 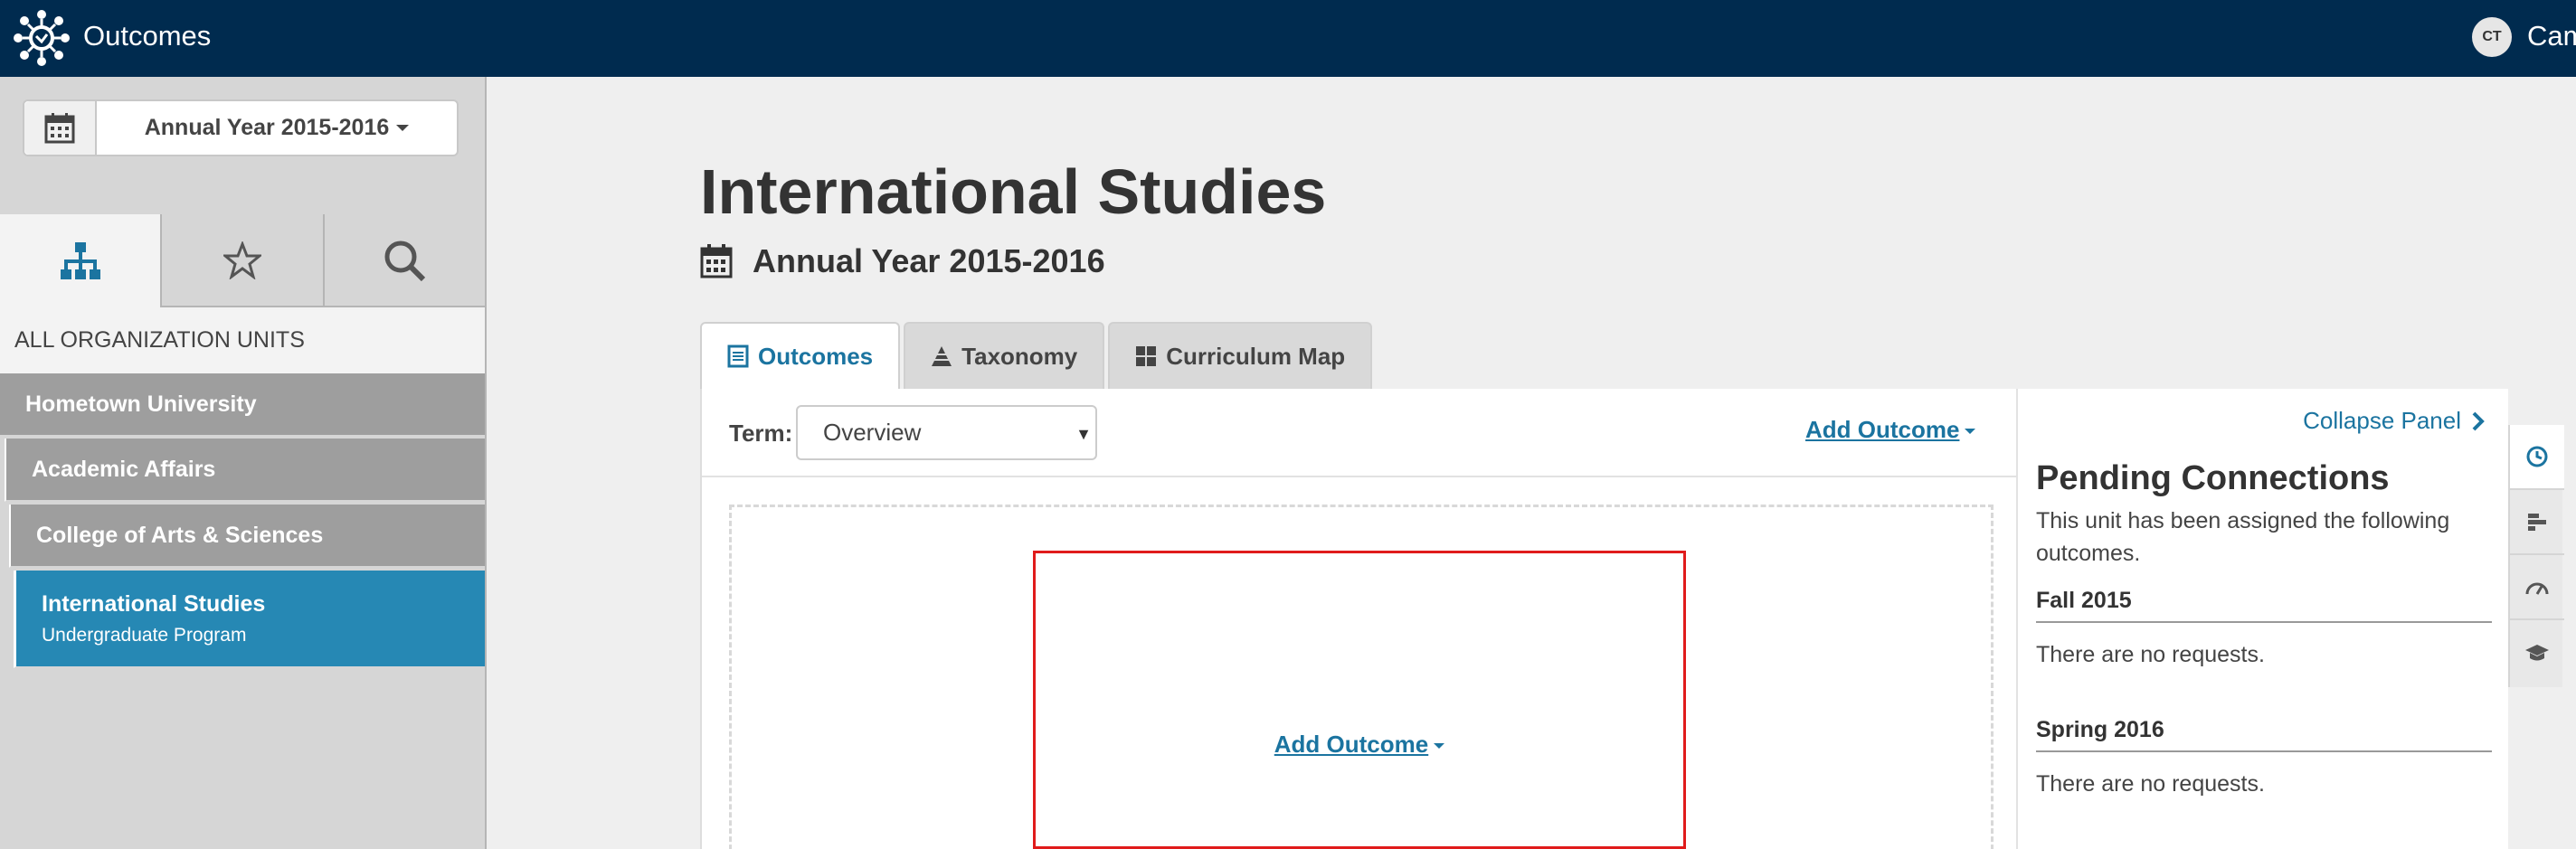 I want to click on term-row: Term: Overview ▼ Add Outcome, so click(x=1360, y=433).